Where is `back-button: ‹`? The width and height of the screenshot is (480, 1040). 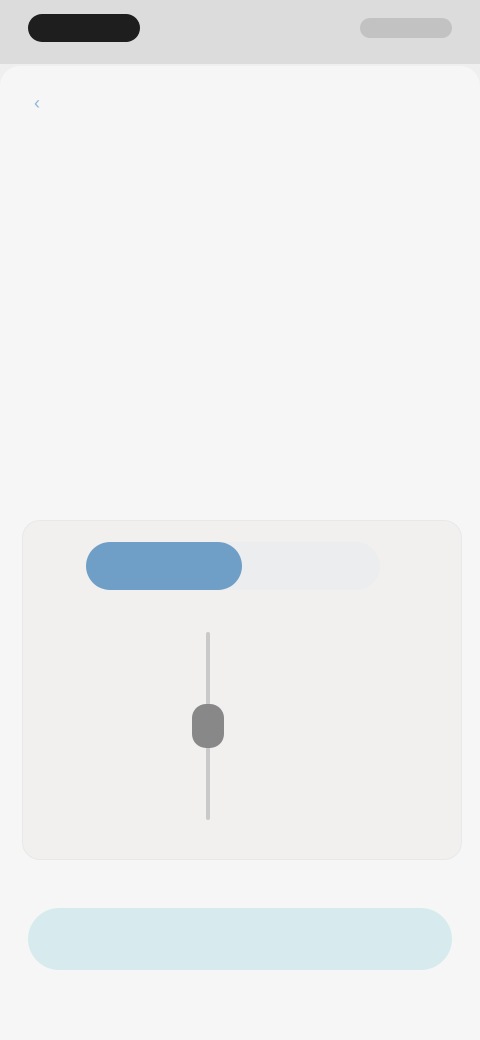 back-button: ‹ is located at coordinates (69, 103).